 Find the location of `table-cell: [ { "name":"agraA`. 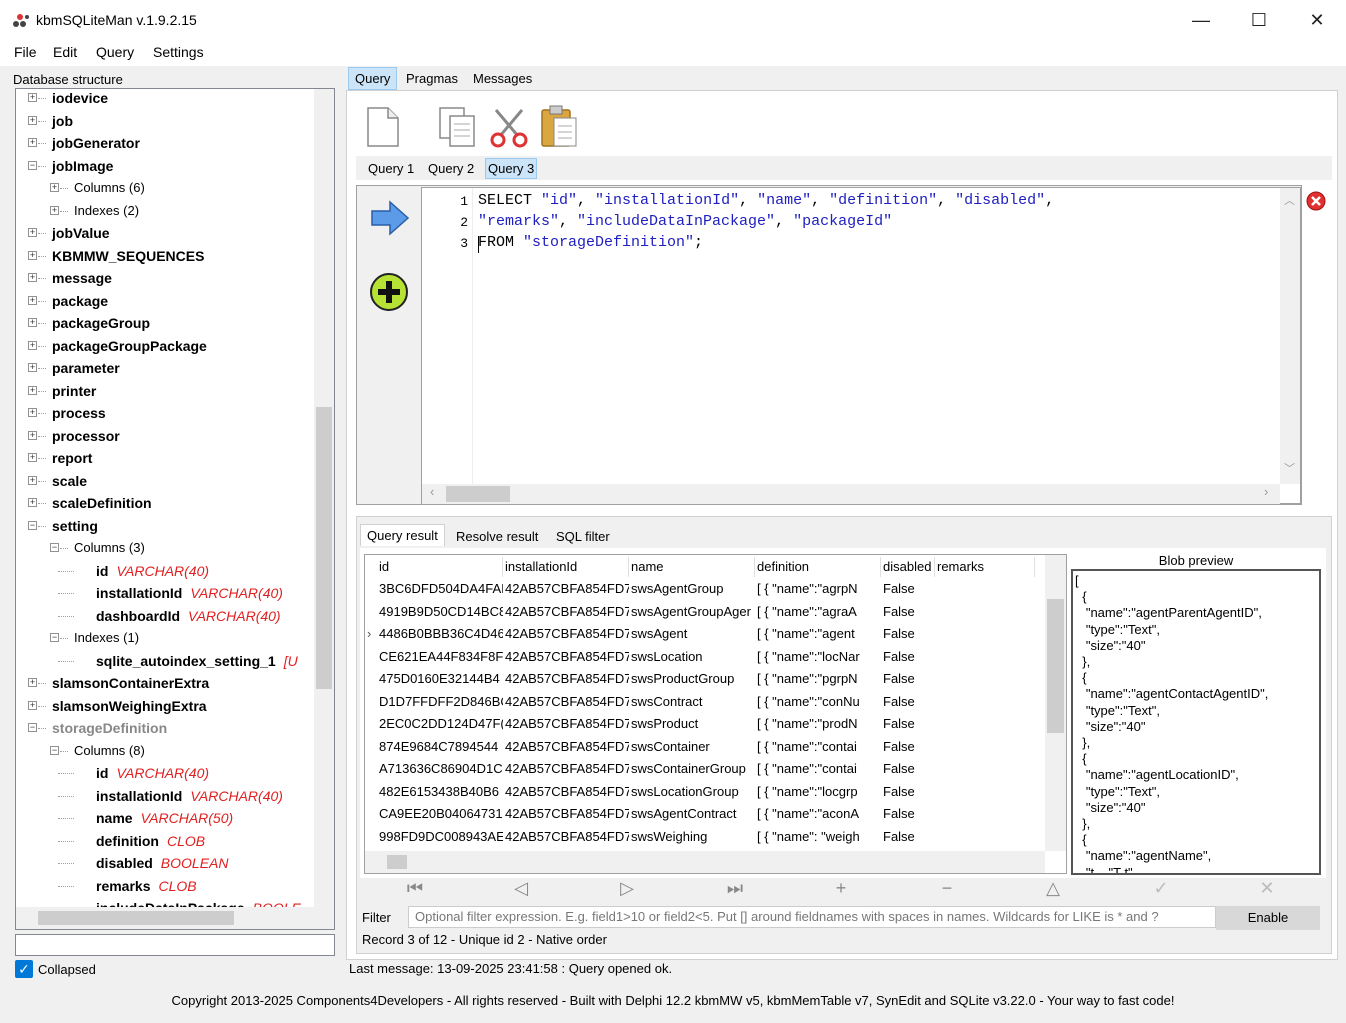

table-cell: [ { "name":"agraA is located at coordinates (818, 612).